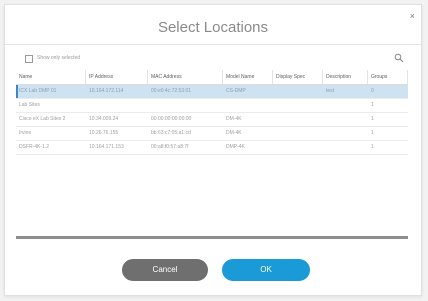 The height and width of the screenshot is (301, 428). What do you see at coordinates (171, 119) in the screenshot?
I see `cell-mac-address: 00:00:00:00:00:00` at bounding box center [171, 119].